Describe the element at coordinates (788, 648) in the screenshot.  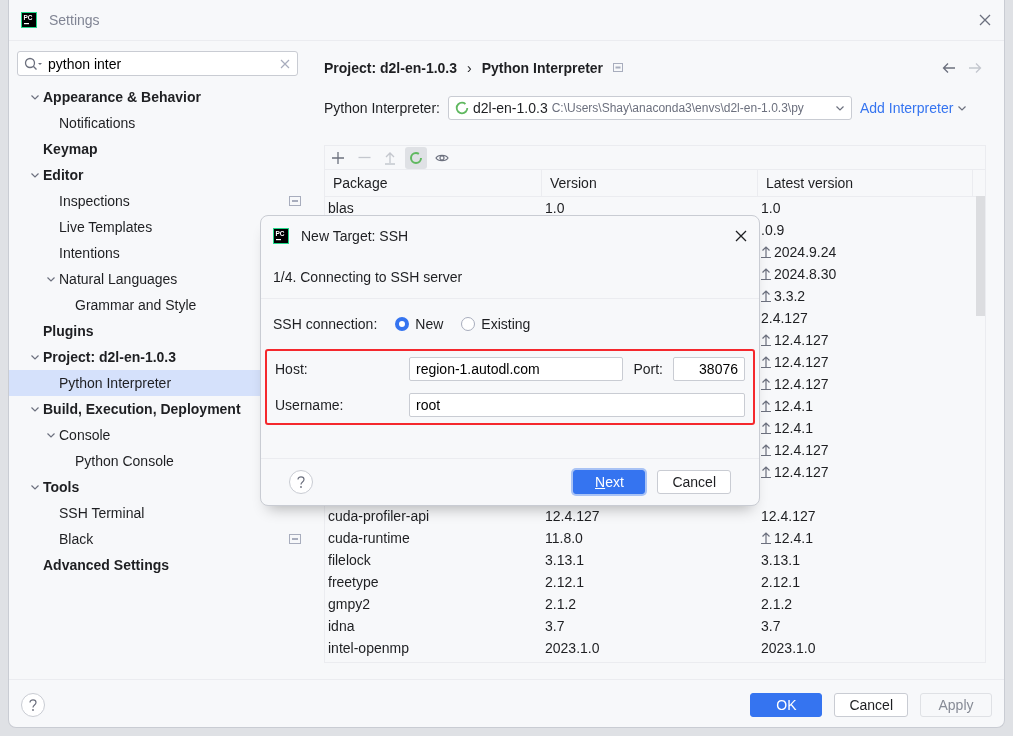
I see `table-cell: 2023.1.0` at that location.